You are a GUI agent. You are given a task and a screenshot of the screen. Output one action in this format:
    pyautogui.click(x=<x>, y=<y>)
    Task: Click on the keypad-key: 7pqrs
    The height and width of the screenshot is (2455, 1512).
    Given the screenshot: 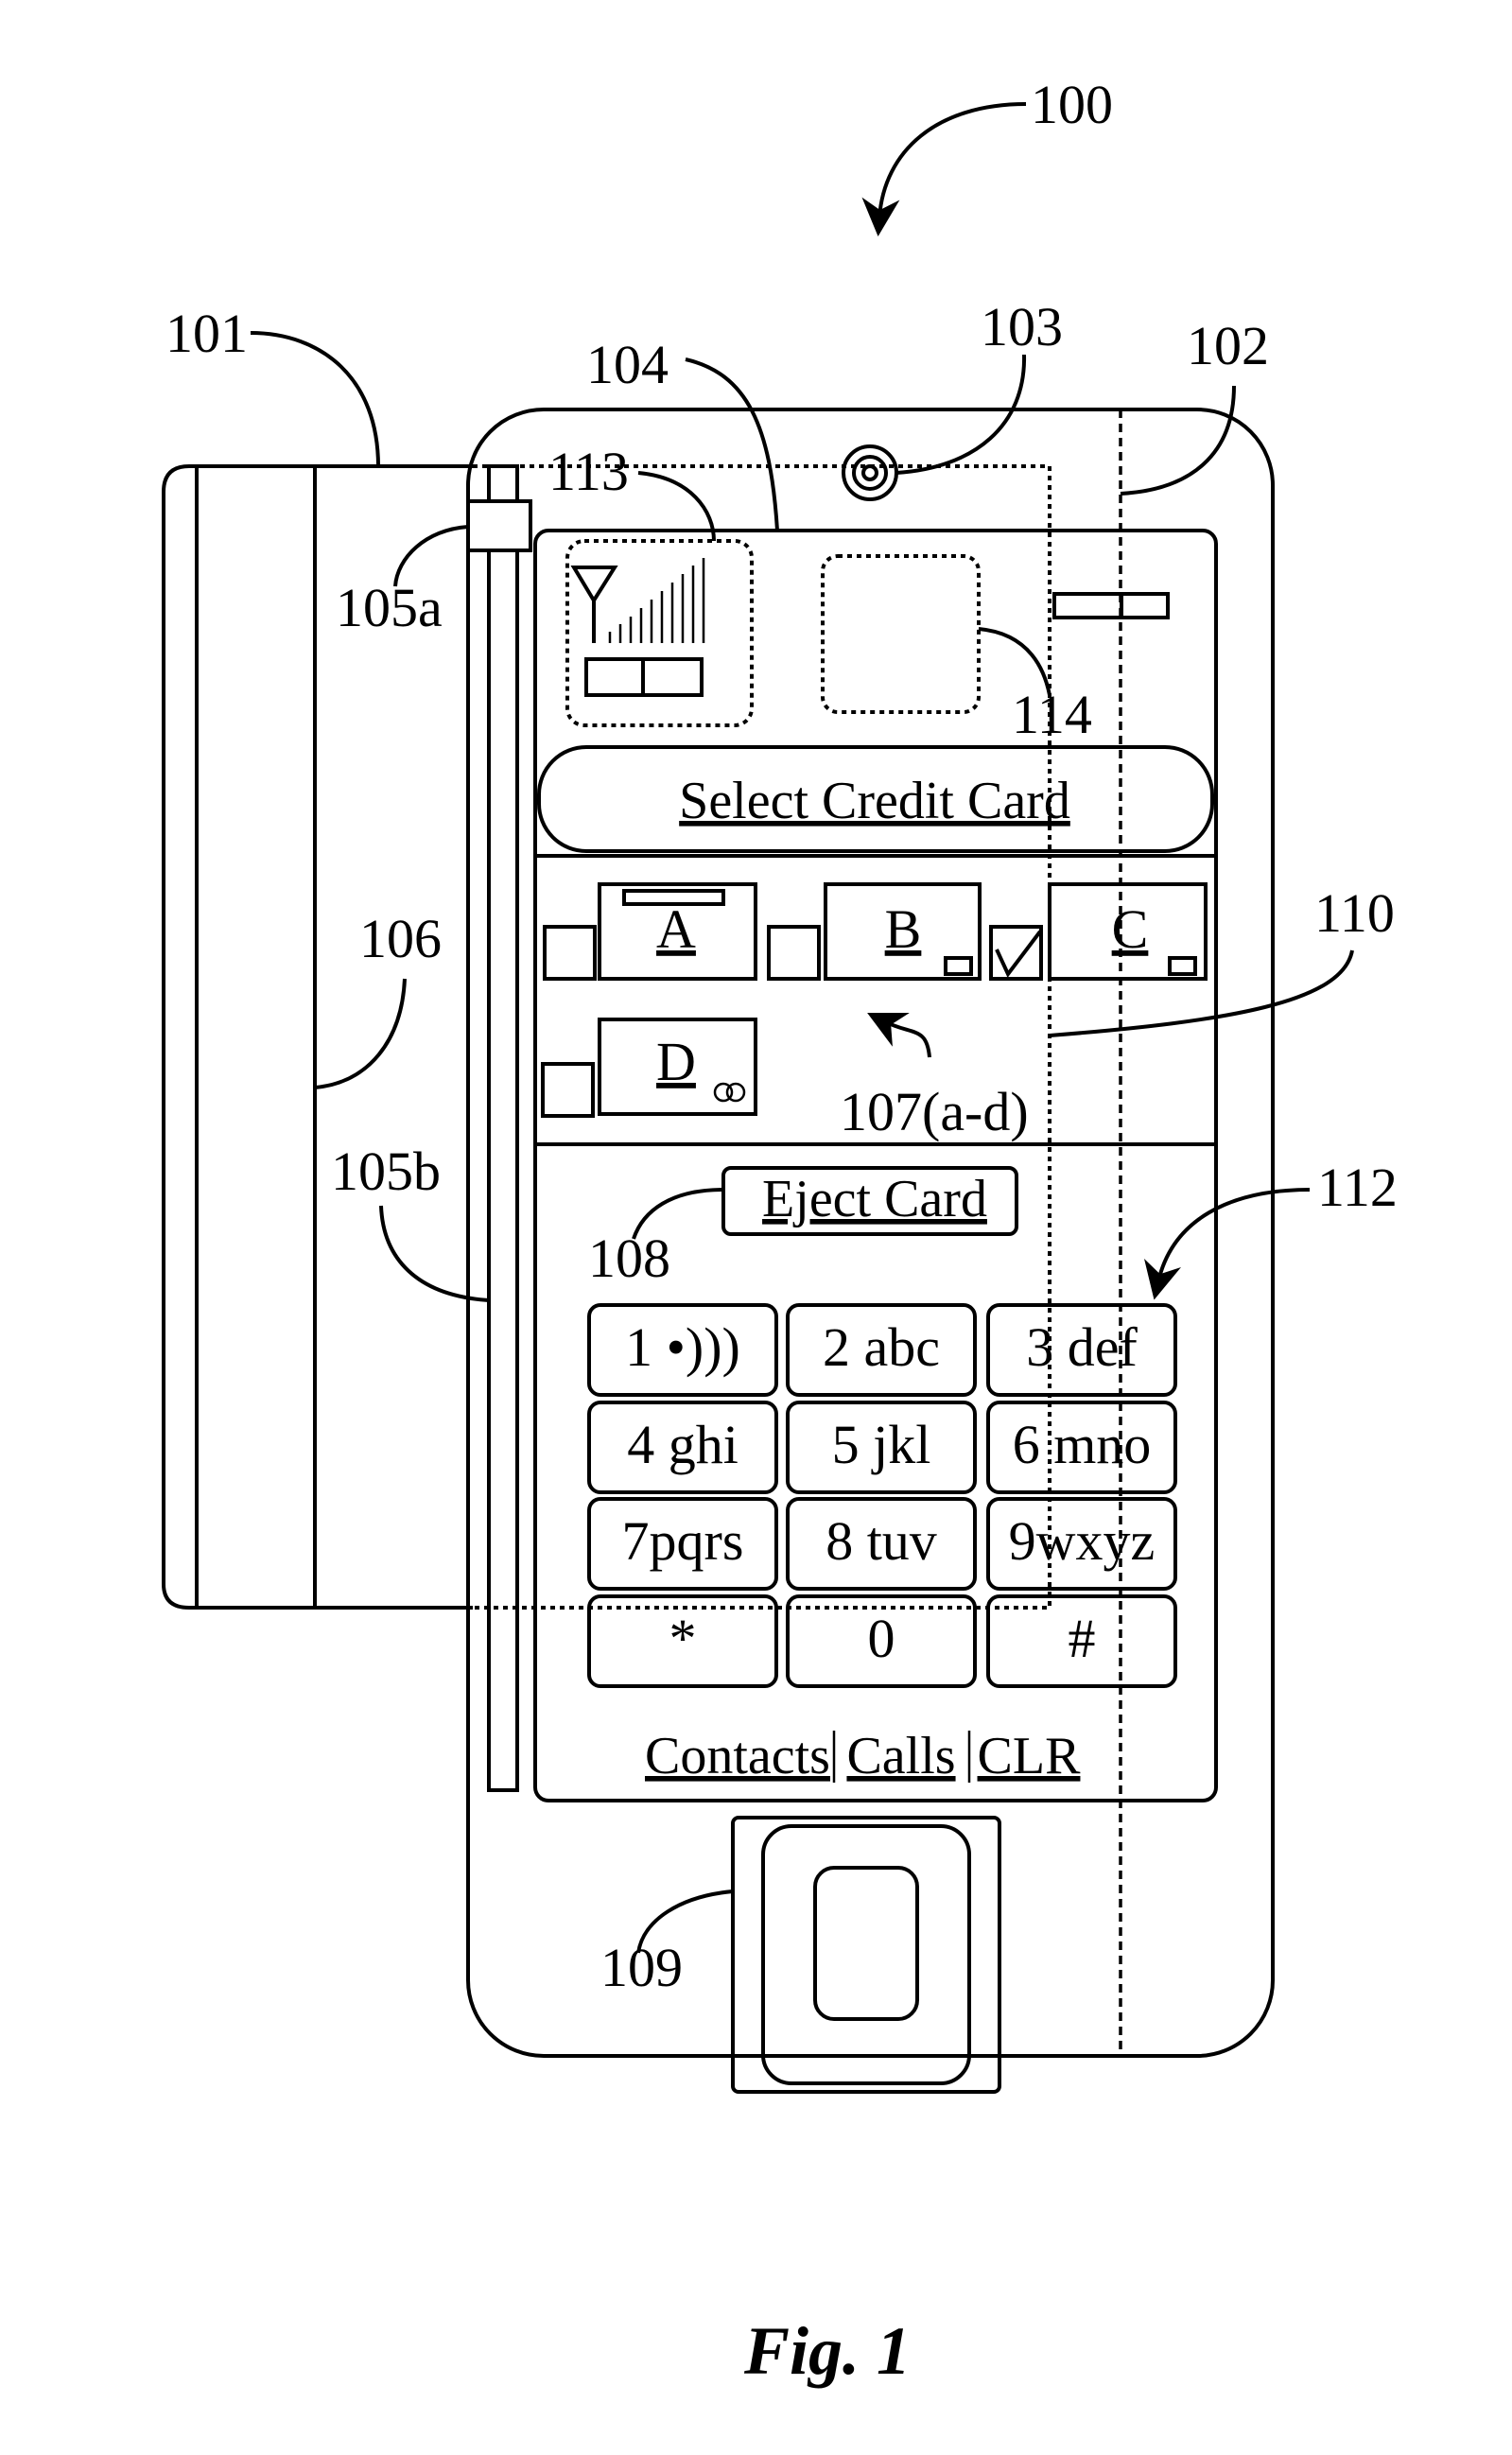 What is the action you would take?
    pyautogui.click(x=682, y=1544)
    